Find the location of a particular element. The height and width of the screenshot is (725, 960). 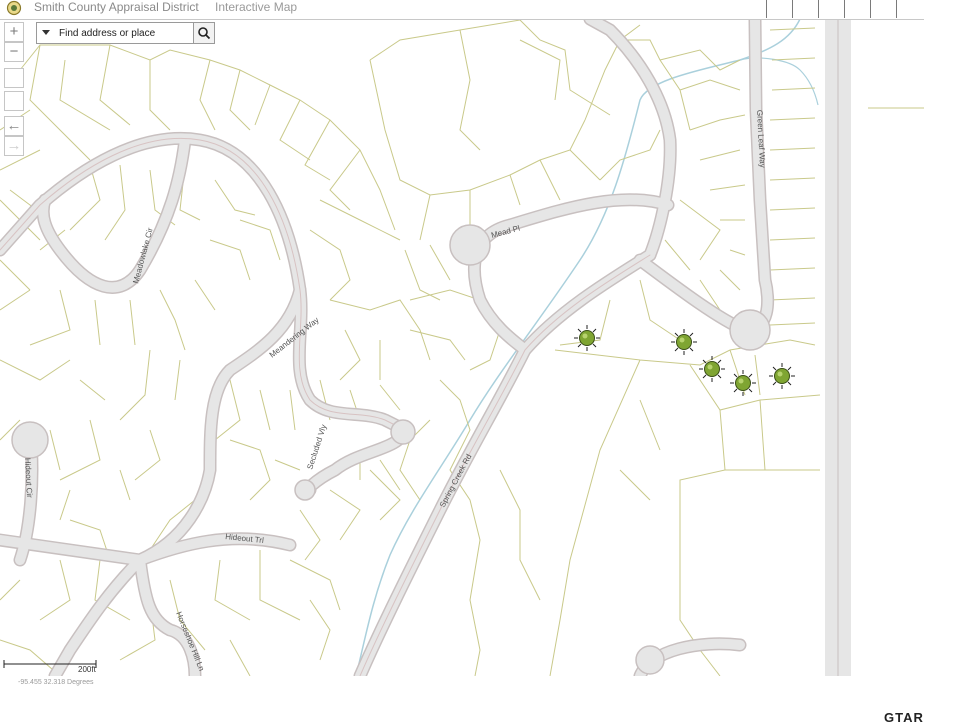

search-icon is located at coordinates (204, 37).